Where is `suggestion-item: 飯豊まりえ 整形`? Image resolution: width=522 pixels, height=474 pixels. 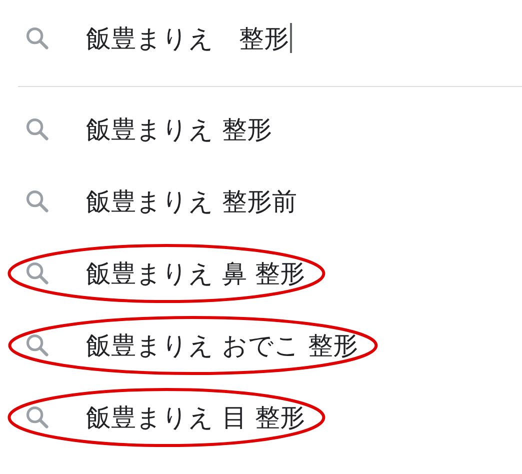
suggestion-item: 飯豊まりえ 整形 is located at coordinates (148, 129).